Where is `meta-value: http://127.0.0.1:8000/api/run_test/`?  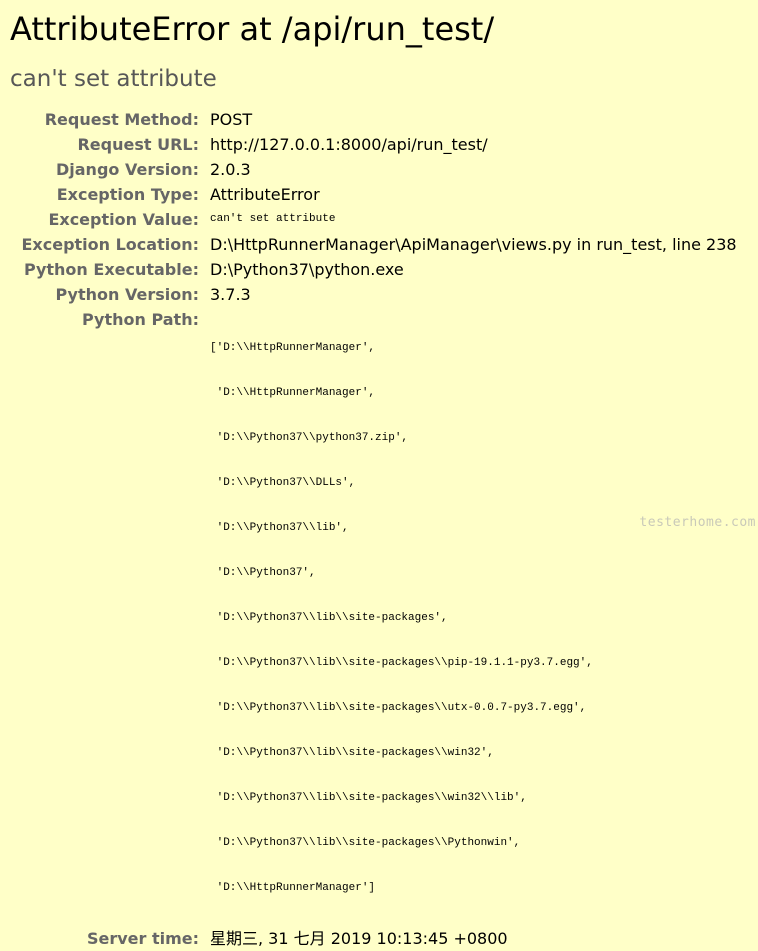 meta-value: http://127.0.0.1:8000/api/run_test/ is located at coordinates (349, 144).